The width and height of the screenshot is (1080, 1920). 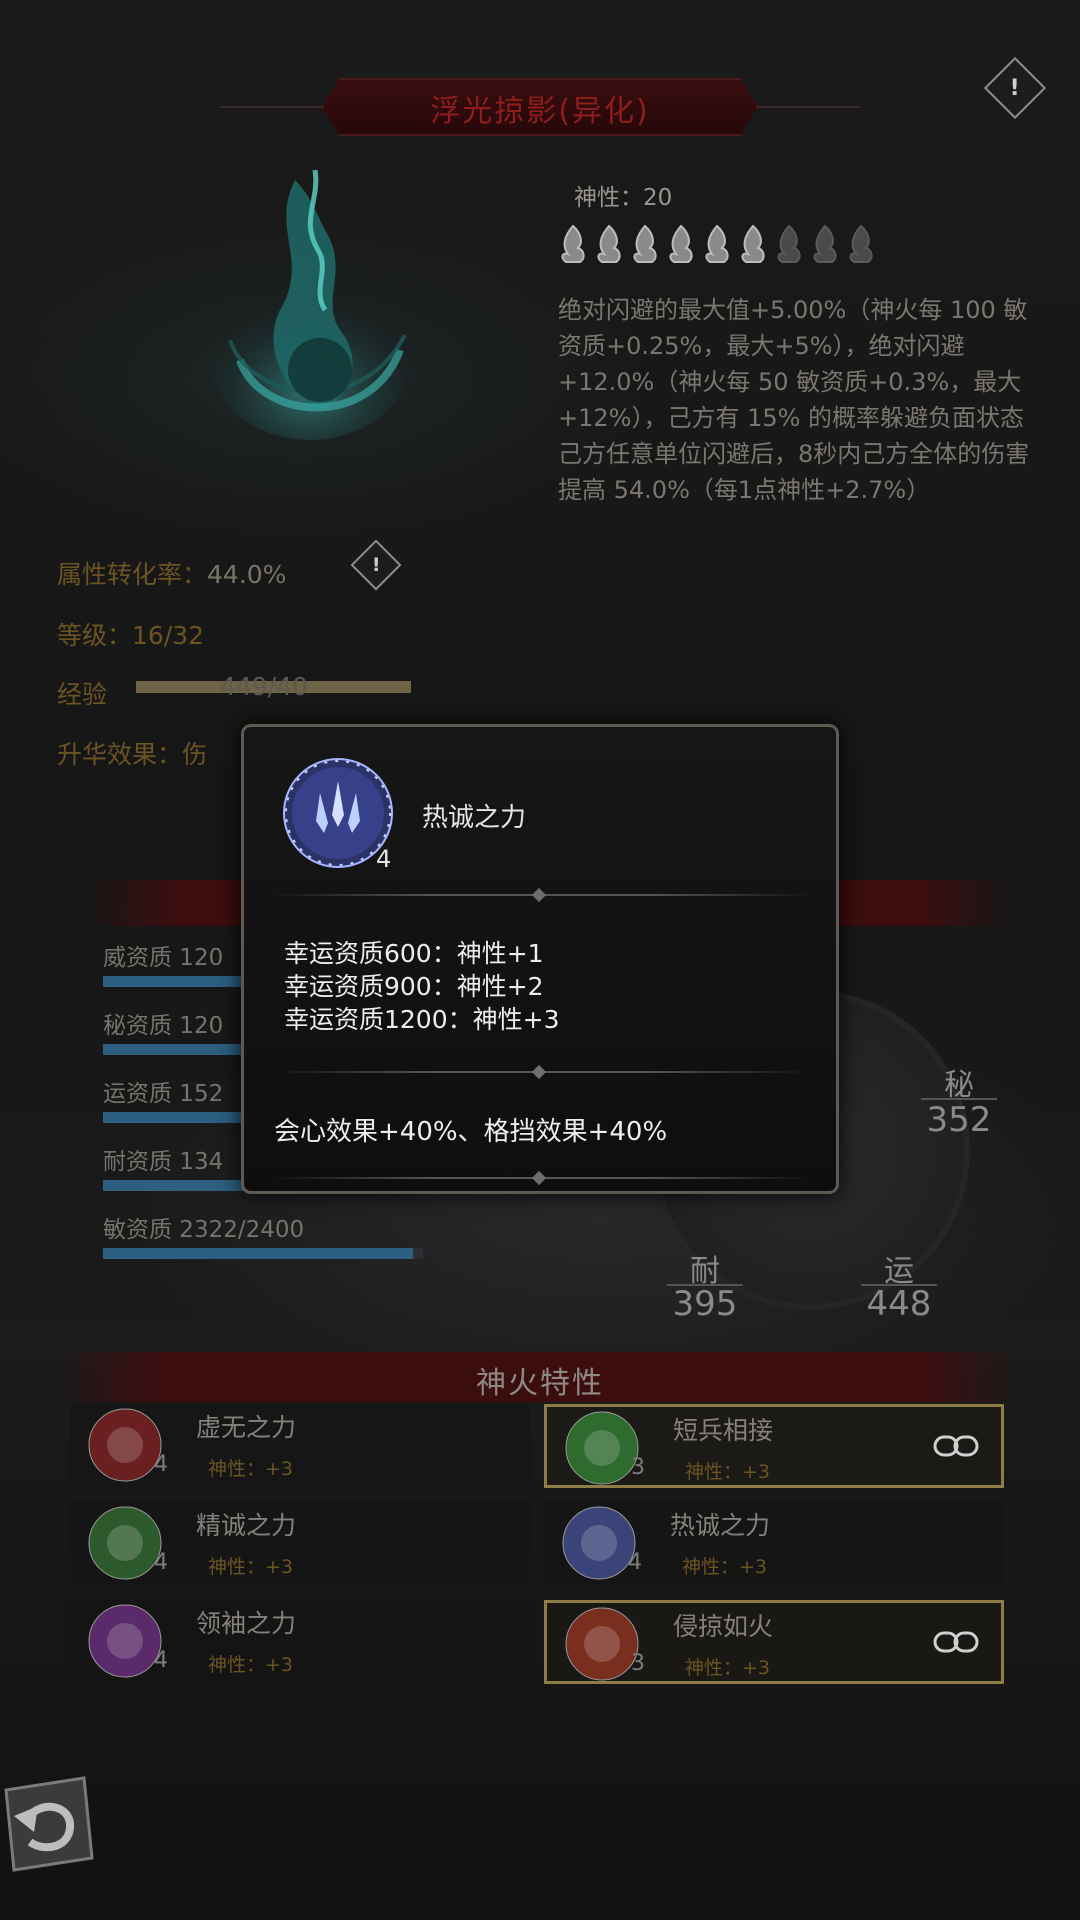 I want to click on zeal-power-icon, so click(x=599, y=1543).